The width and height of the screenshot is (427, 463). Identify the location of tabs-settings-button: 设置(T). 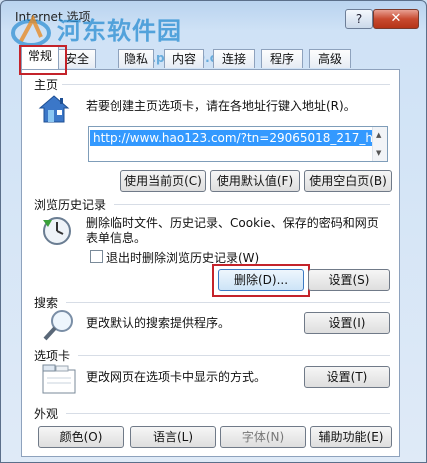
(347, 377).